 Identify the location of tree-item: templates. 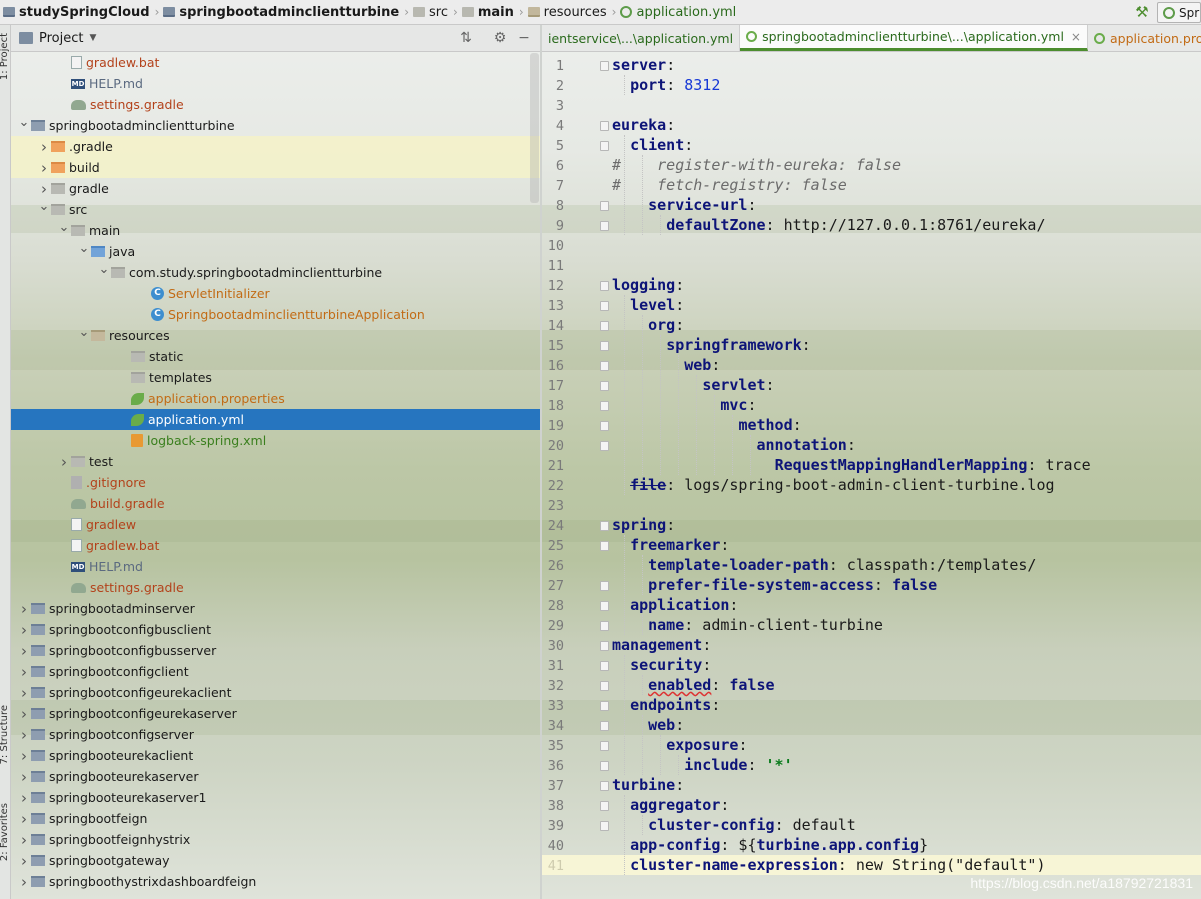
(275, 377).